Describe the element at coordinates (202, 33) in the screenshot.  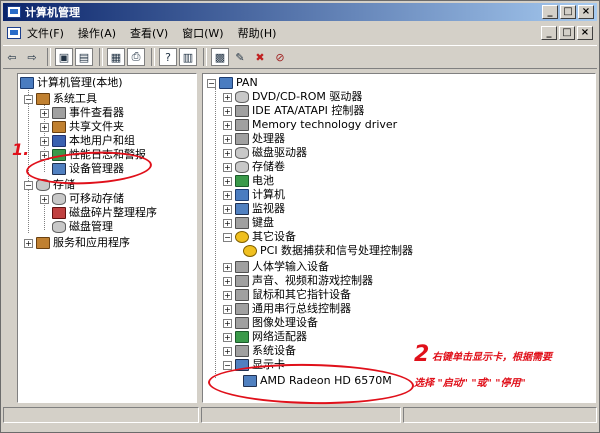
I see `menu-window: 窗口(W)` at that location.